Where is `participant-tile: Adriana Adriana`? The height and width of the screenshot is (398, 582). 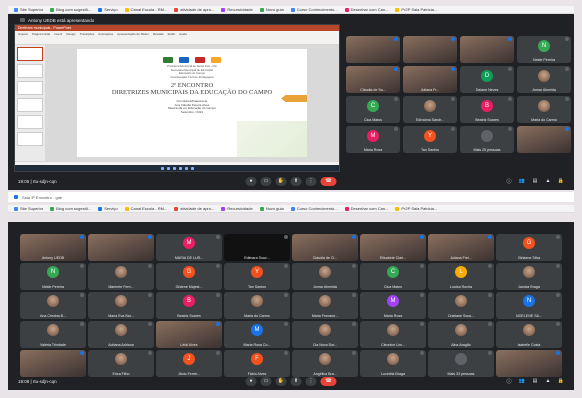 participant-tile: Adriana Adriana is located at coordinates (121, 334).